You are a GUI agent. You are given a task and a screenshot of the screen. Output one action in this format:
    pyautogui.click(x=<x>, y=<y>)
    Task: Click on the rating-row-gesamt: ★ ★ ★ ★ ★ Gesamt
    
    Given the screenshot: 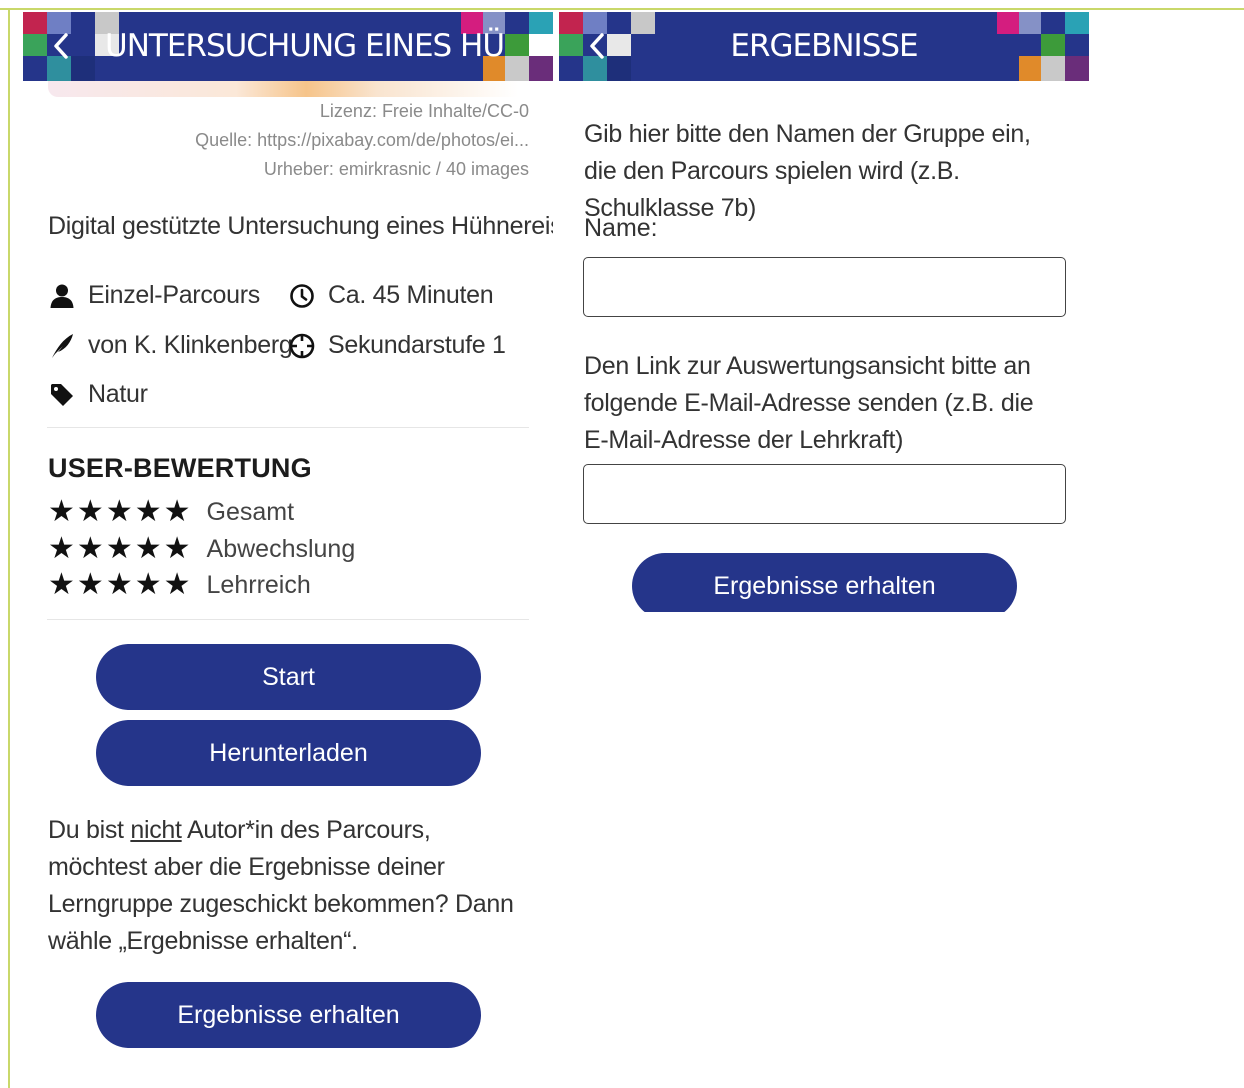 What is the action you would take?
    pyautogui.click(x=171, y=512)
    